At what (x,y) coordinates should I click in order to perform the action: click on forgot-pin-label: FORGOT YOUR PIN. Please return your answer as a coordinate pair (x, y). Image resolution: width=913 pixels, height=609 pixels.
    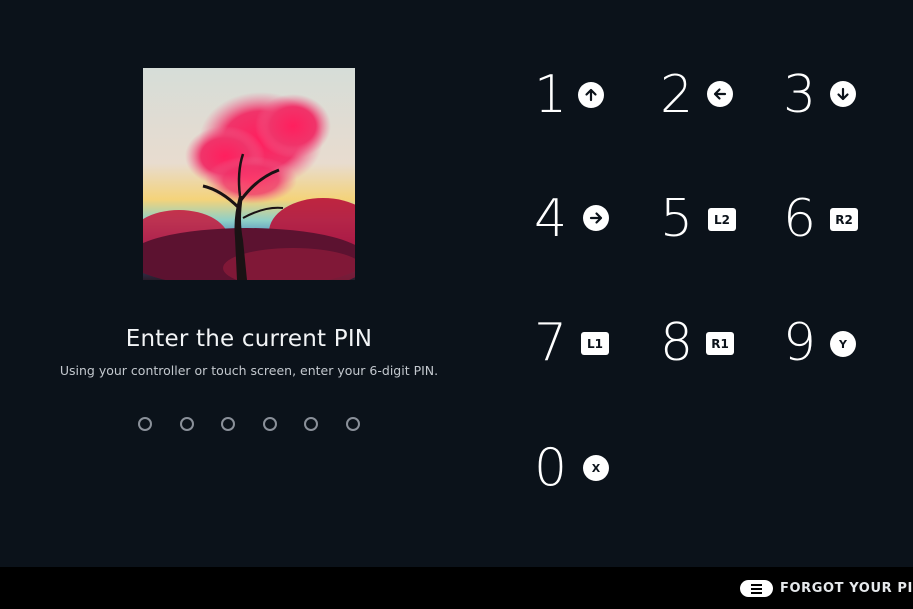
    Looking at the image, I should click on (846, 588).